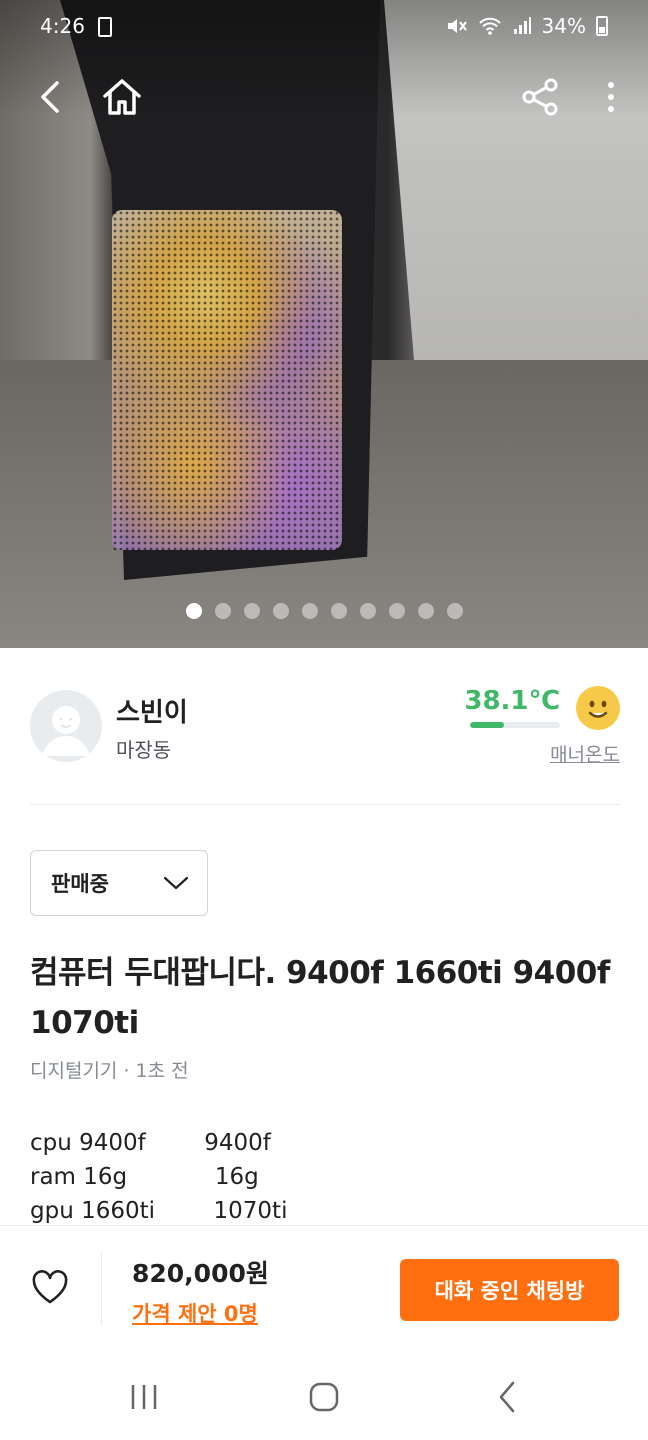 This screenshot has height=1440, width=648. Describe the element at coordinates (324, 28) in the screenshot. I see `status-bar: 4:26 34%` at that location.